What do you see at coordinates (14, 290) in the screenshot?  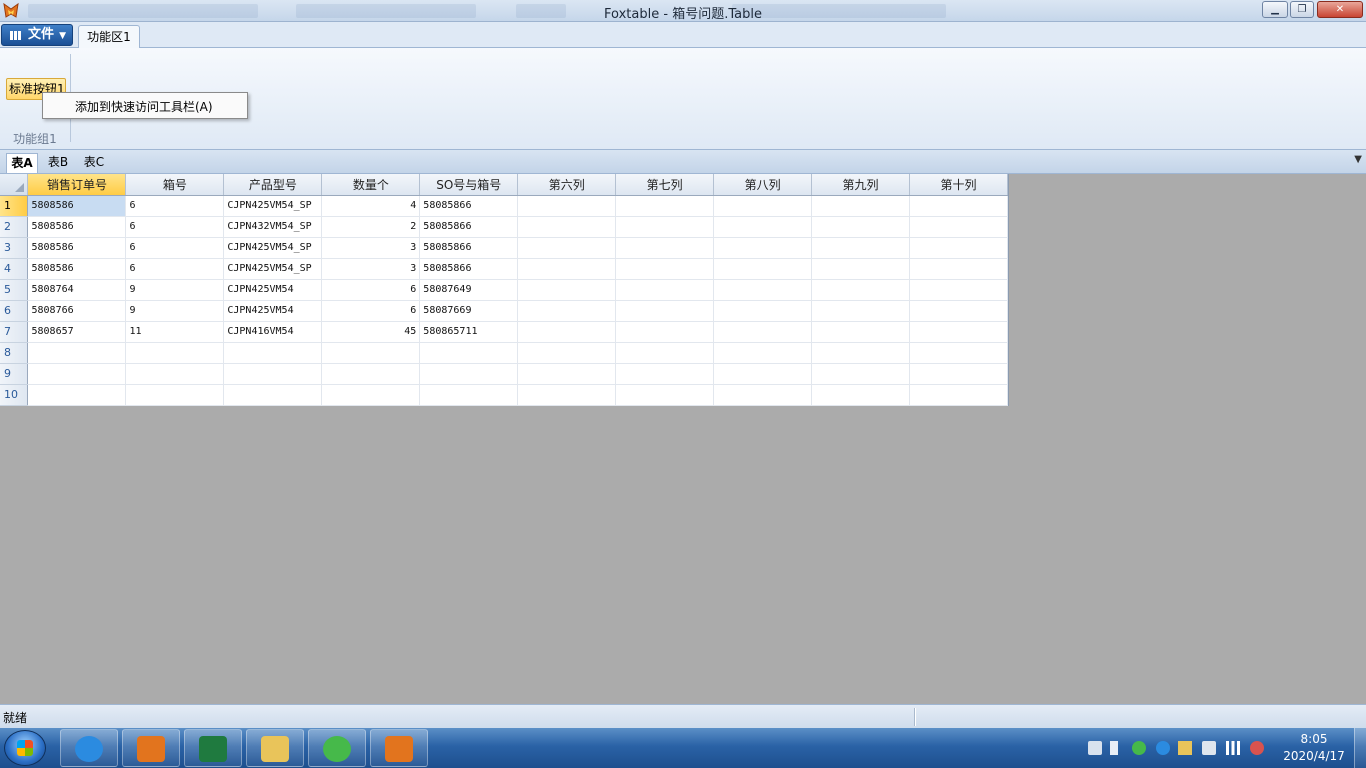 I see `row-number: 5` at bounding box center [14, 290].